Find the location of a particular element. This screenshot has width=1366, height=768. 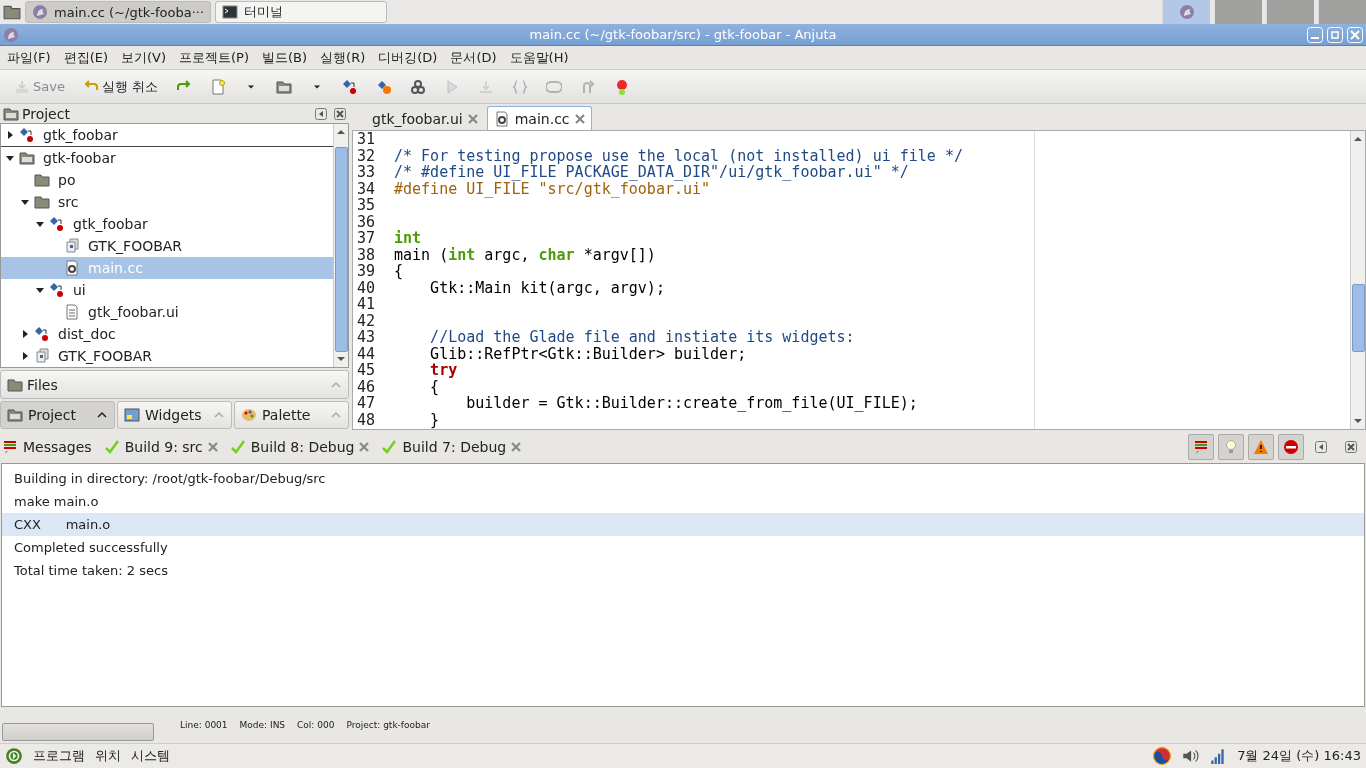

tree-item: po is located at coordinates (167, 180).